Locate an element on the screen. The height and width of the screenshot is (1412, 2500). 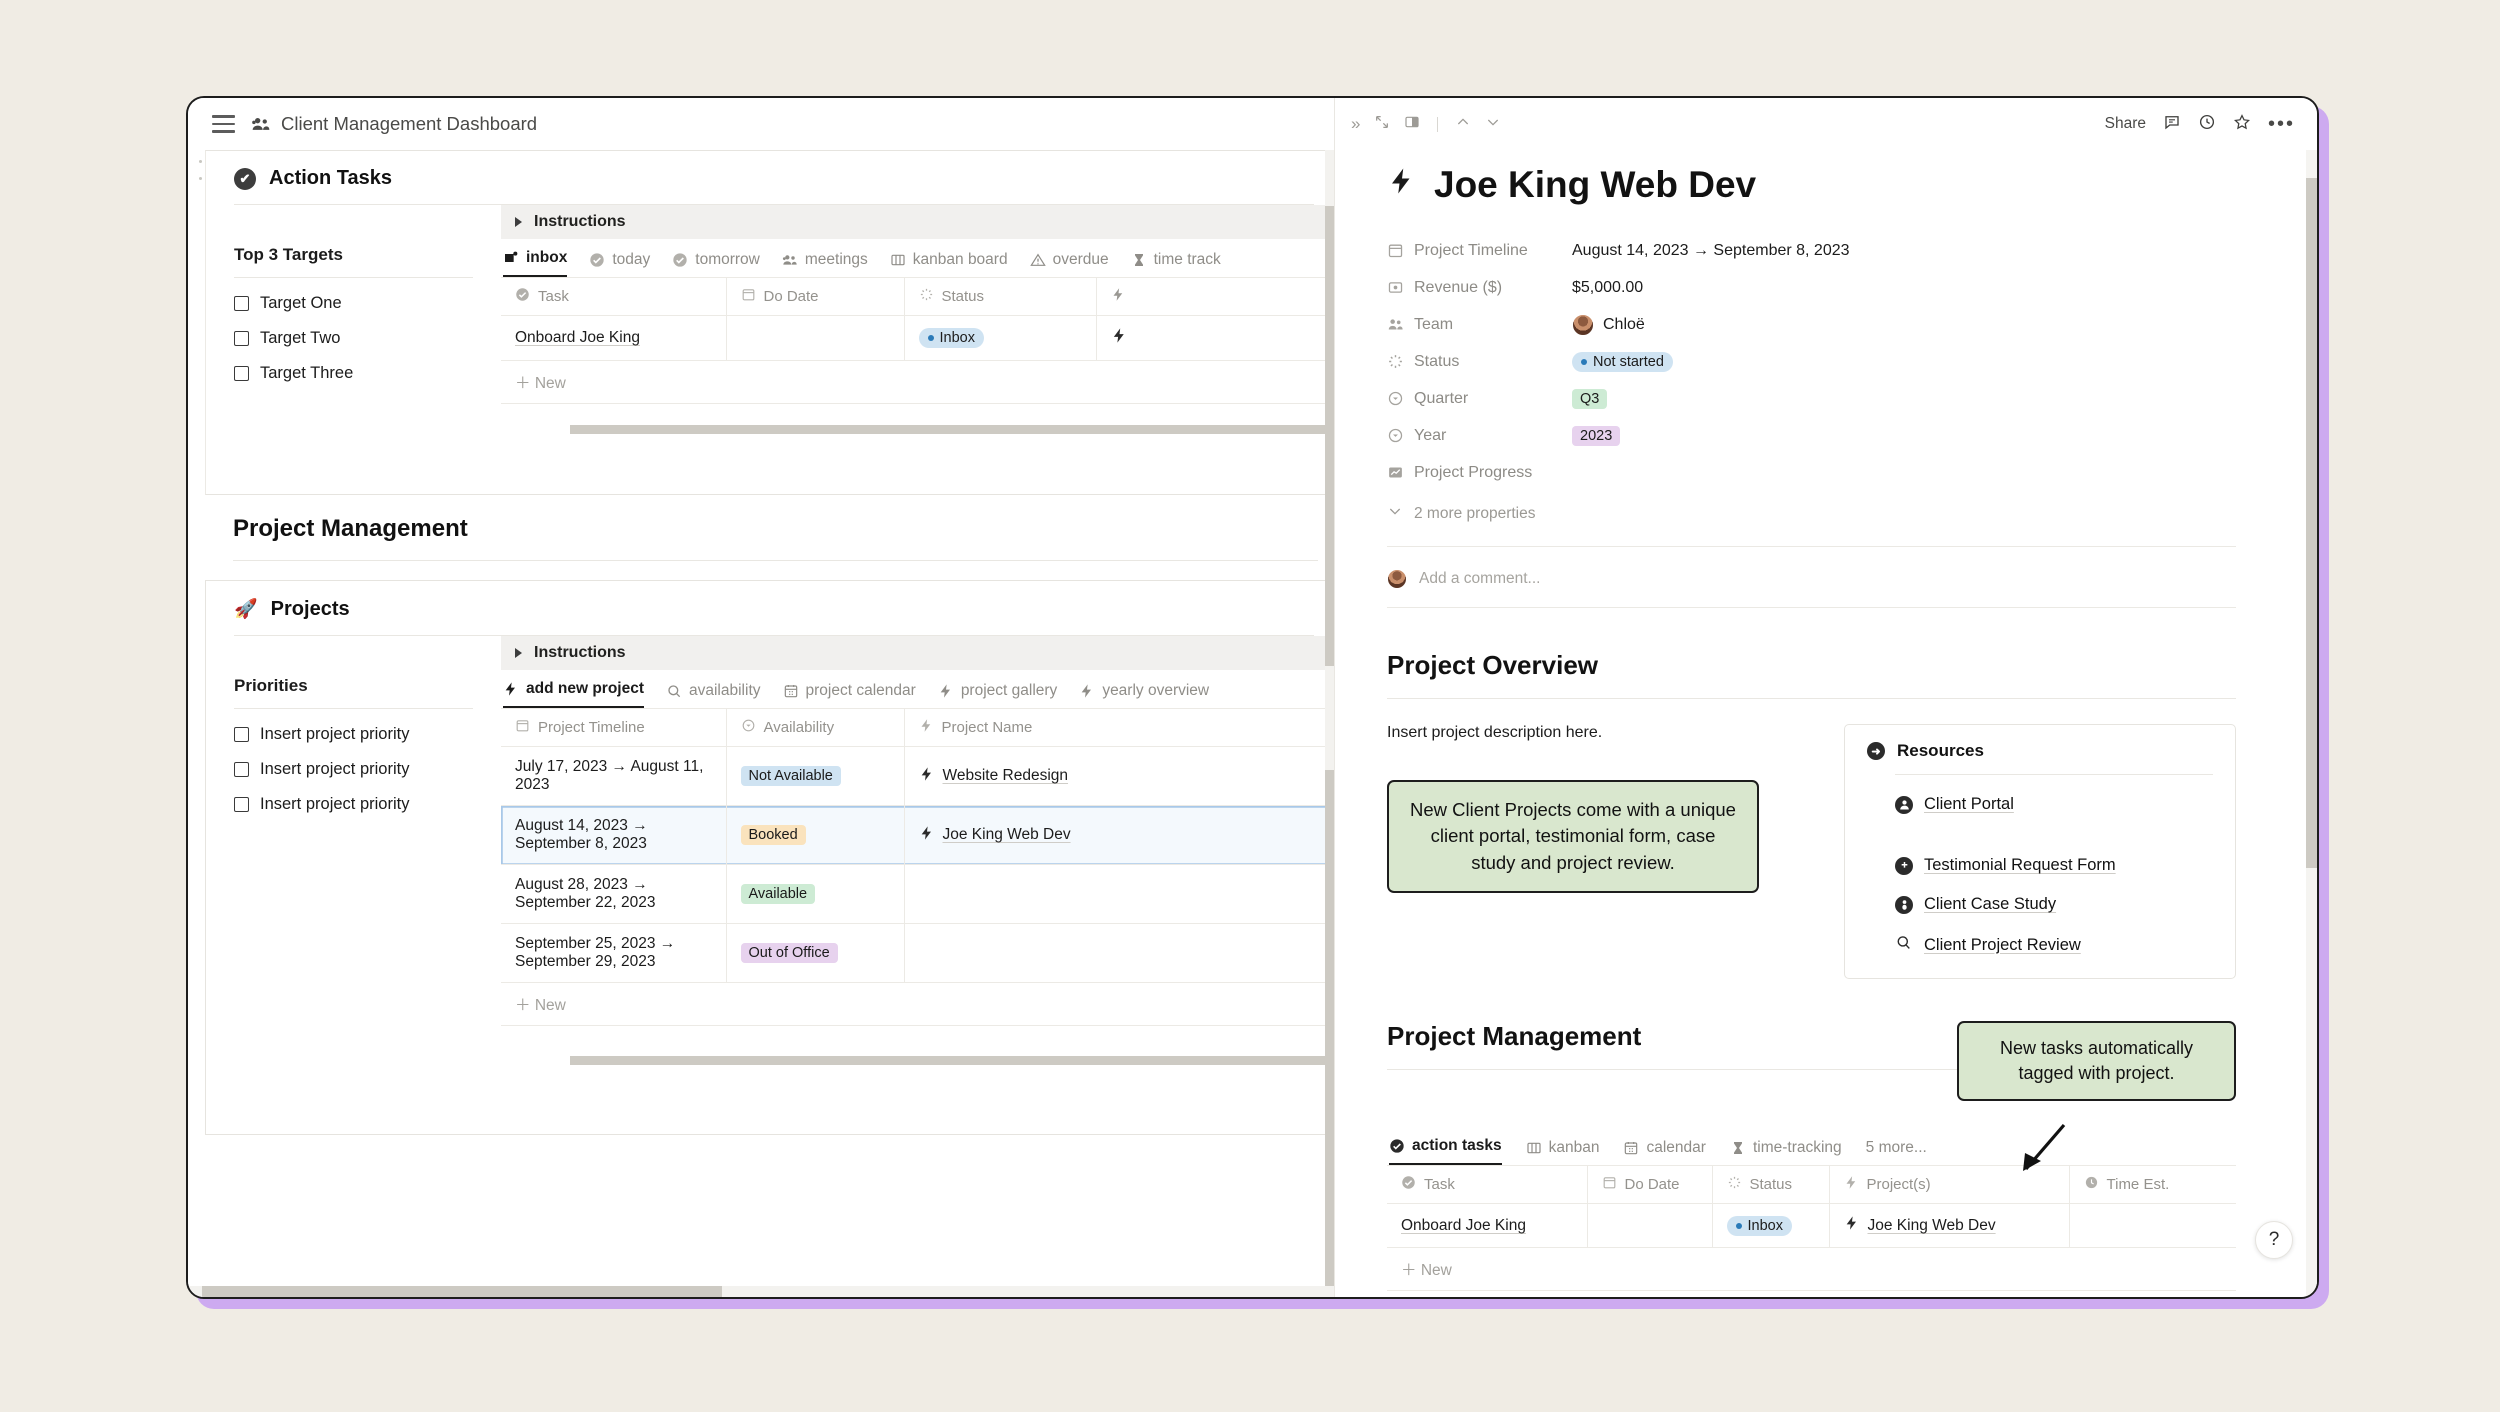
target-item: Target One is located at coordinates (367, 303).